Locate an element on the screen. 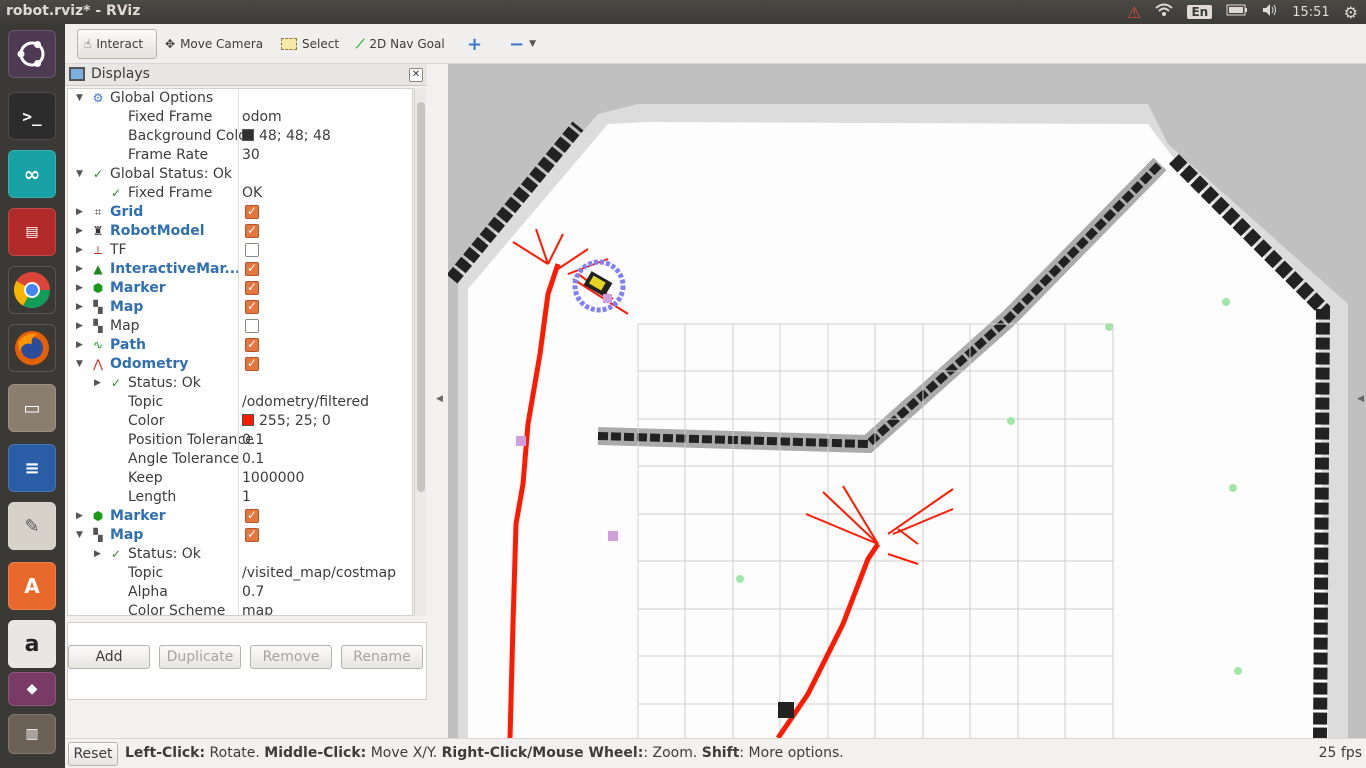  display-row: ▶ ⌗ Grid is located at coordinates (240, 212).